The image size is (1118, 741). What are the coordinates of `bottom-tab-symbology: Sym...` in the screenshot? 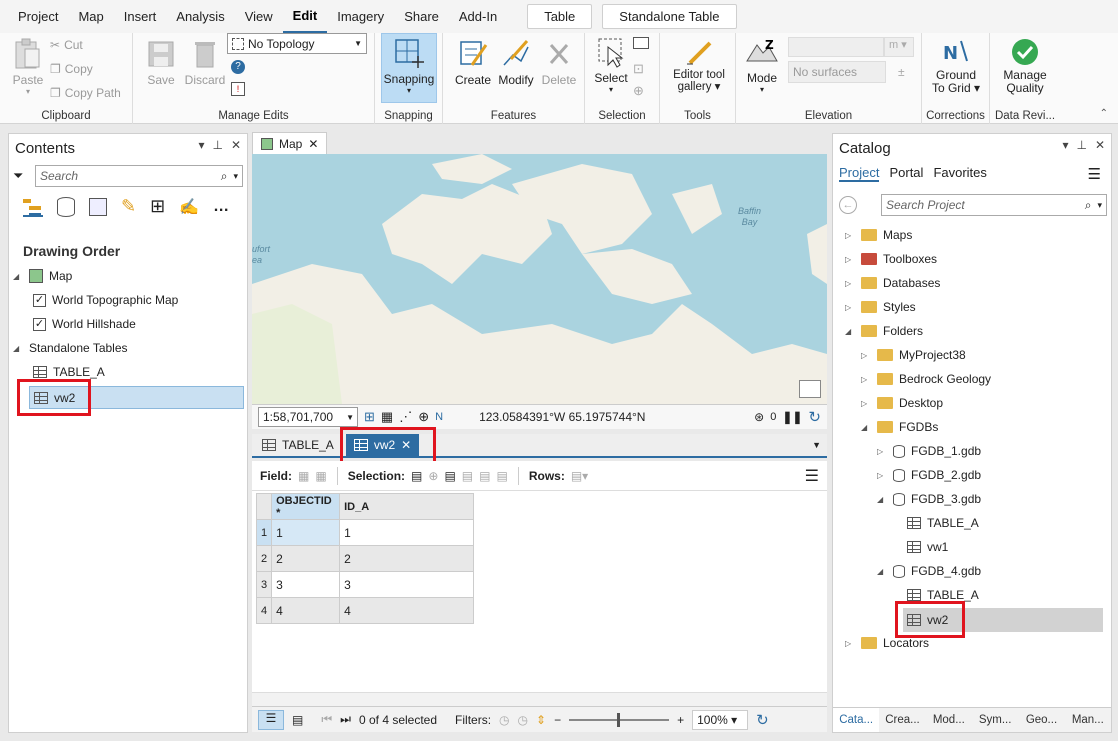 It's located at (995, 720).